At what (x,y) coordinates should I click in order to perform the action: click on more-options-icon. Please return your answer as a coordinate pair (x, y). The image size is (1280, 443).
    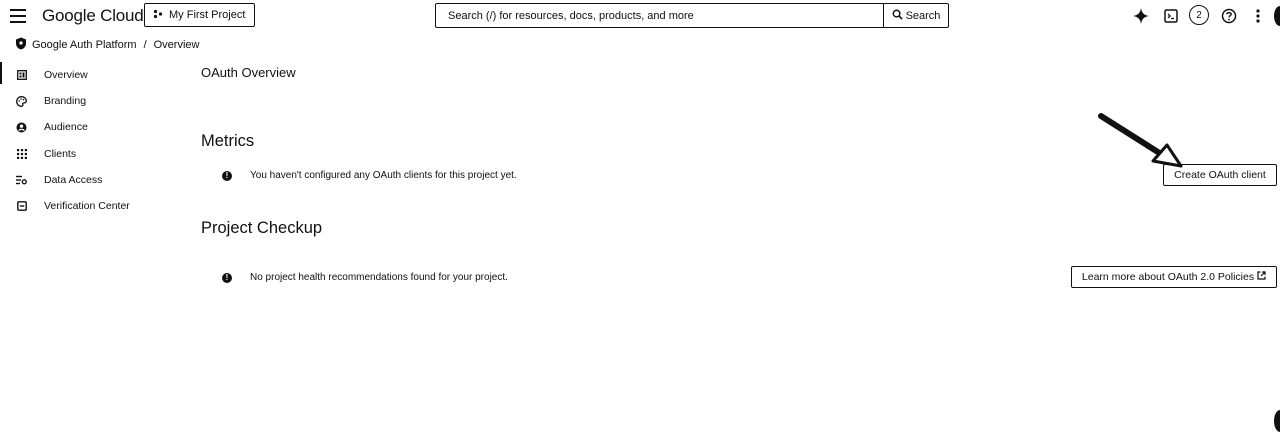
    Looking at the image, I should click on (1258, 16).